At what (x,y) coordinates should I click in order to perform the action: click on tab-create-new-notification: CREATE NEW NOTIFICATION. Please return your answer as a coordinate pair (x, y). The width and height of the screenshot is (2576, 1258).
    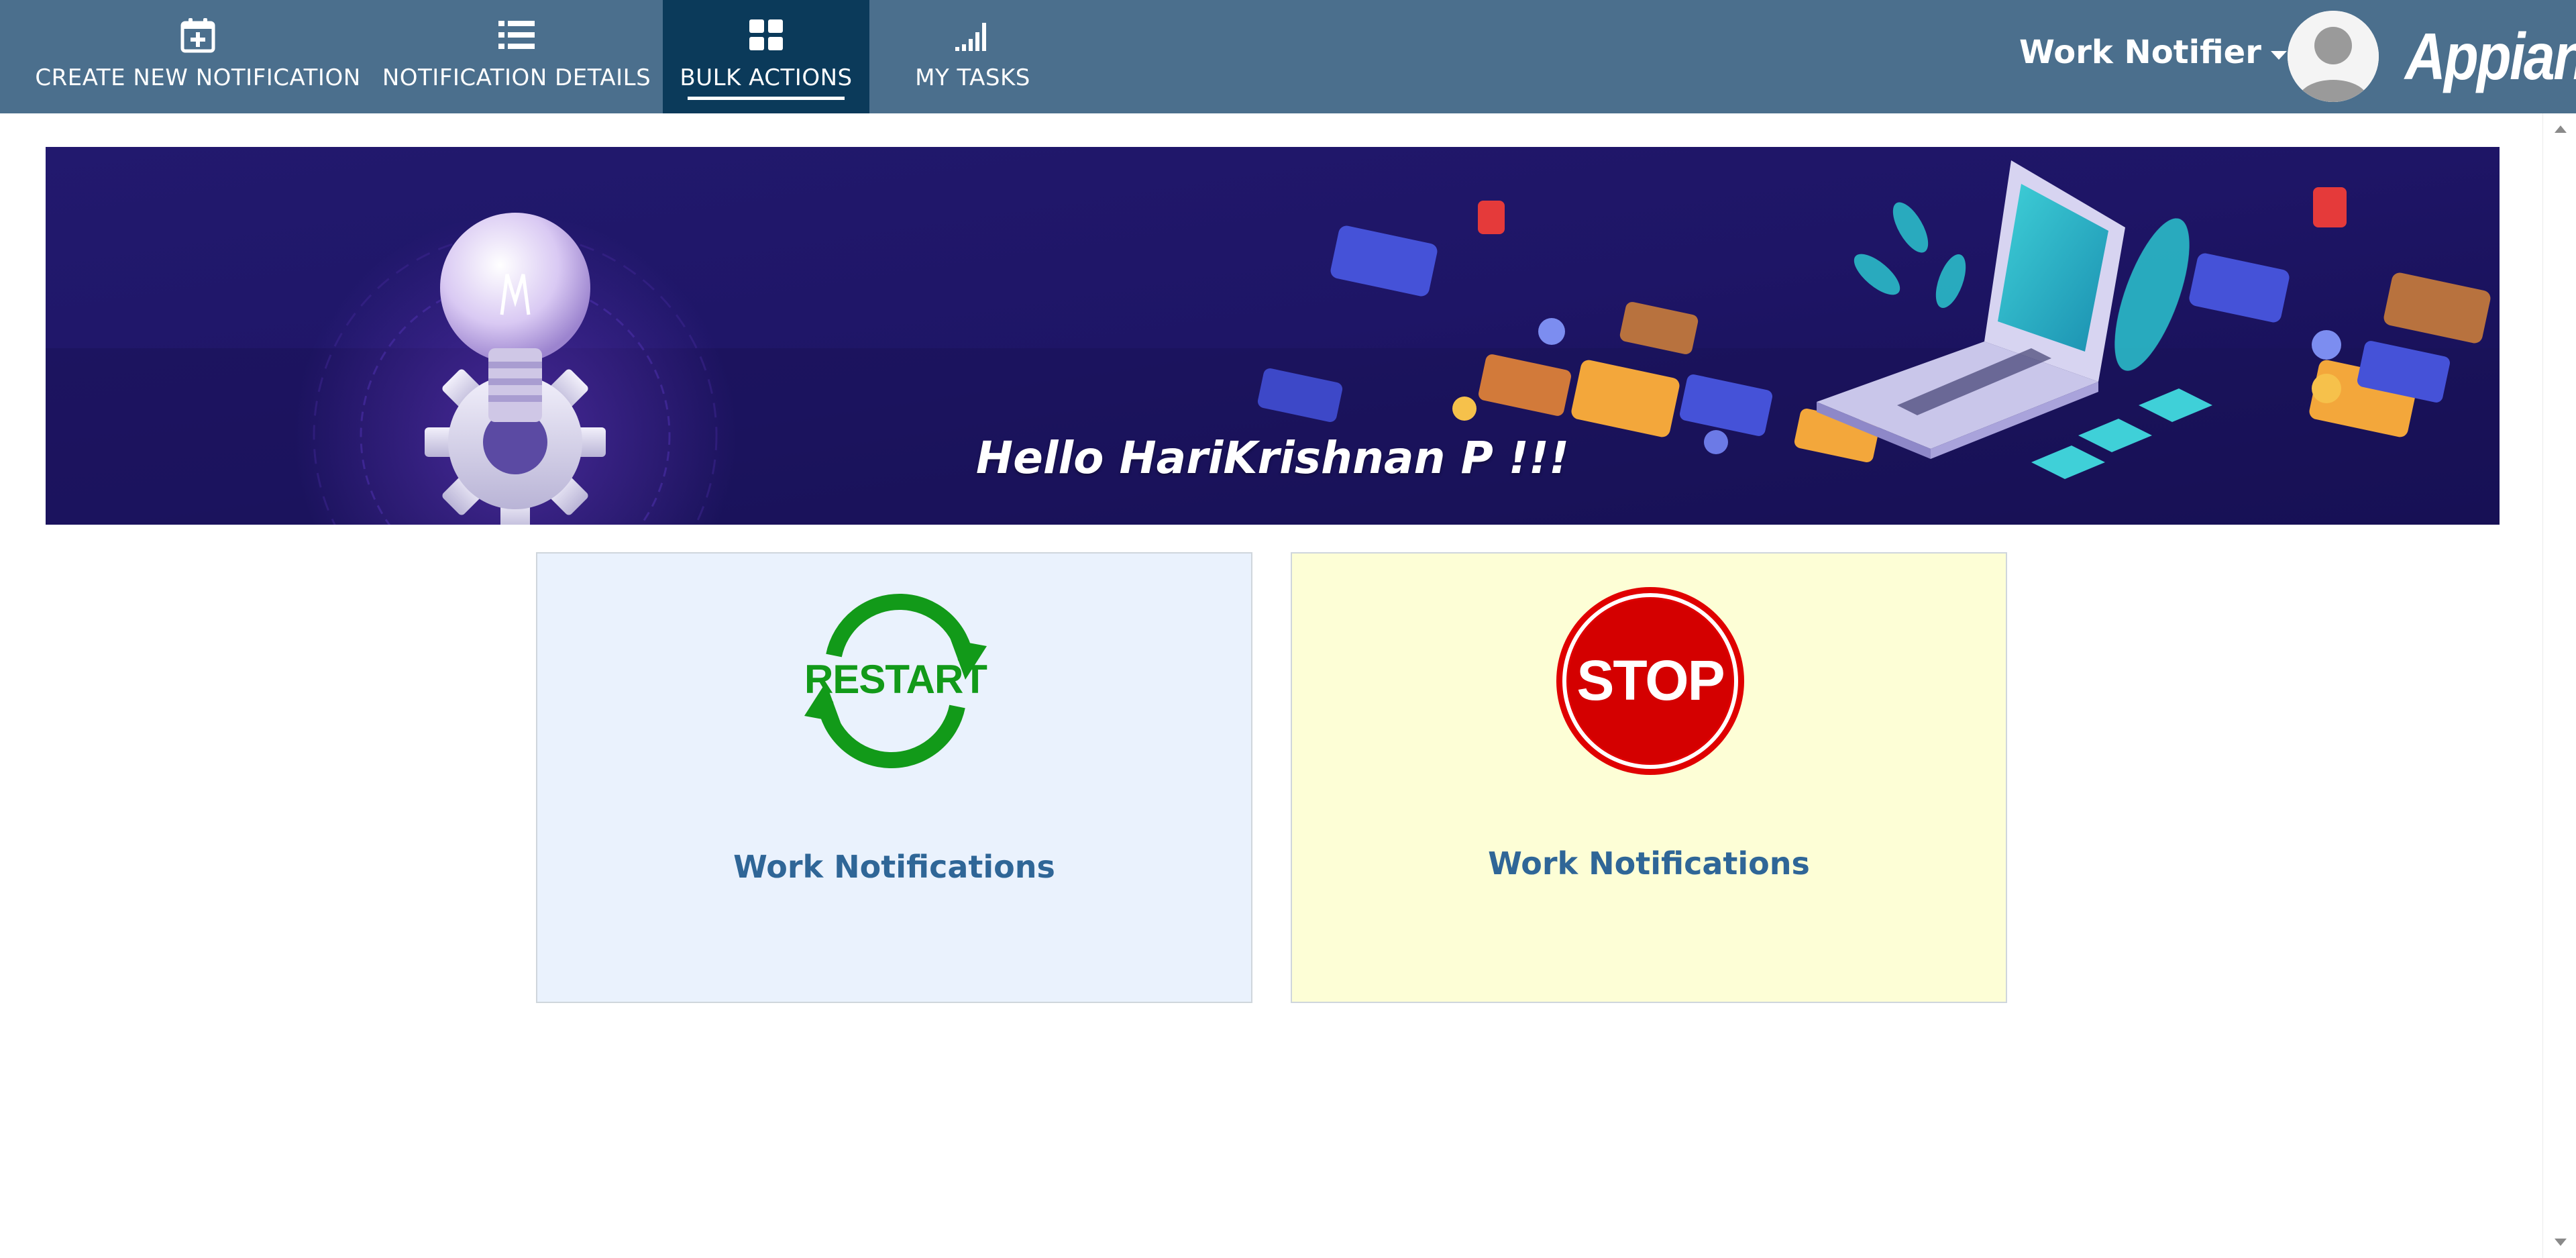
    Looking at the image, I should click on (198, 56).